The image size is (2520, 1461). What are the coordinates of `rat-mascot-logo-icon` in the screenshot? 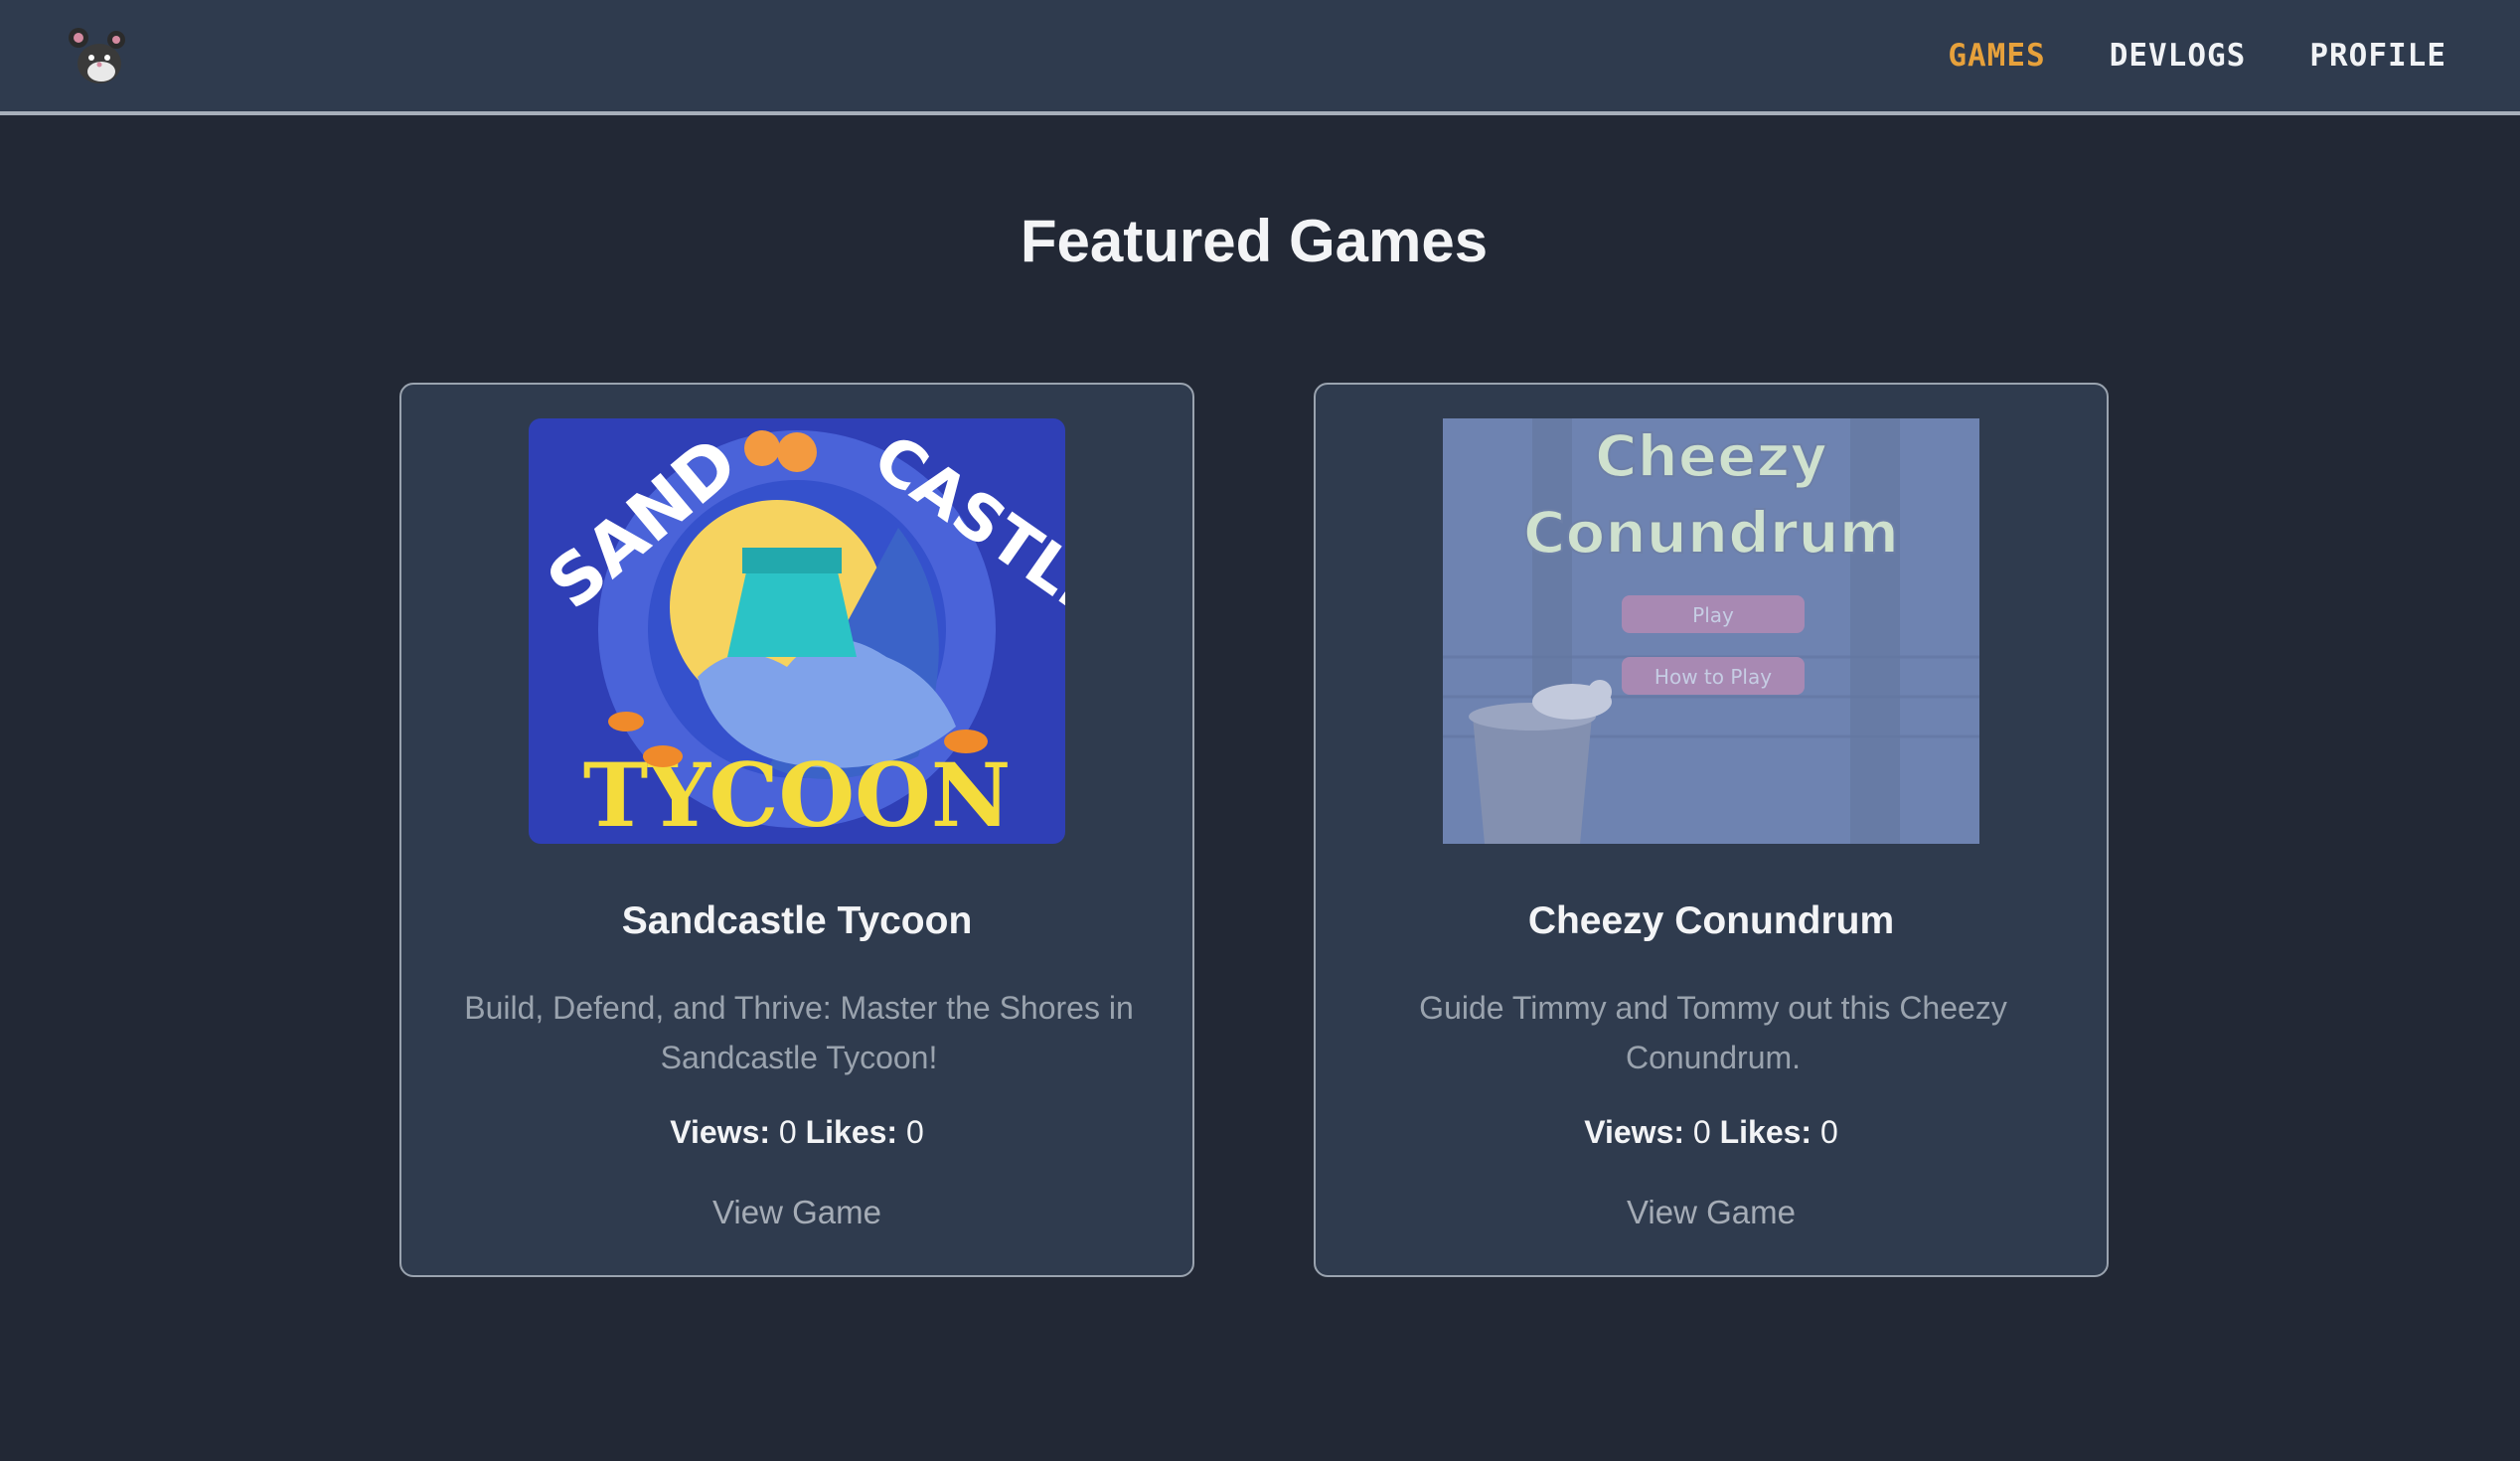 It's located at (99, 57).